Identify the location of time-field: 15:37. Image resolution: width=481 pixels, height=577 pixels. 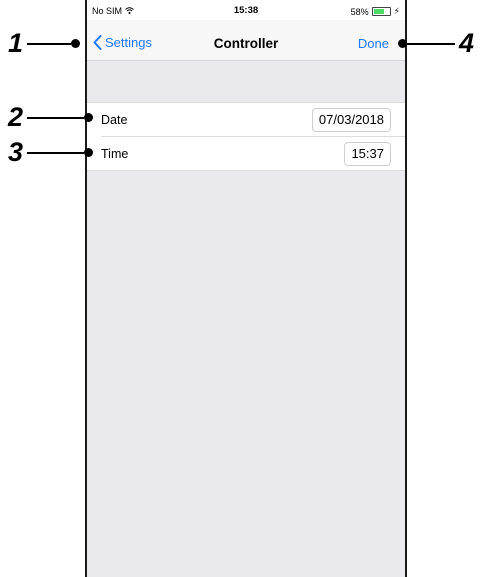
(367, 154).